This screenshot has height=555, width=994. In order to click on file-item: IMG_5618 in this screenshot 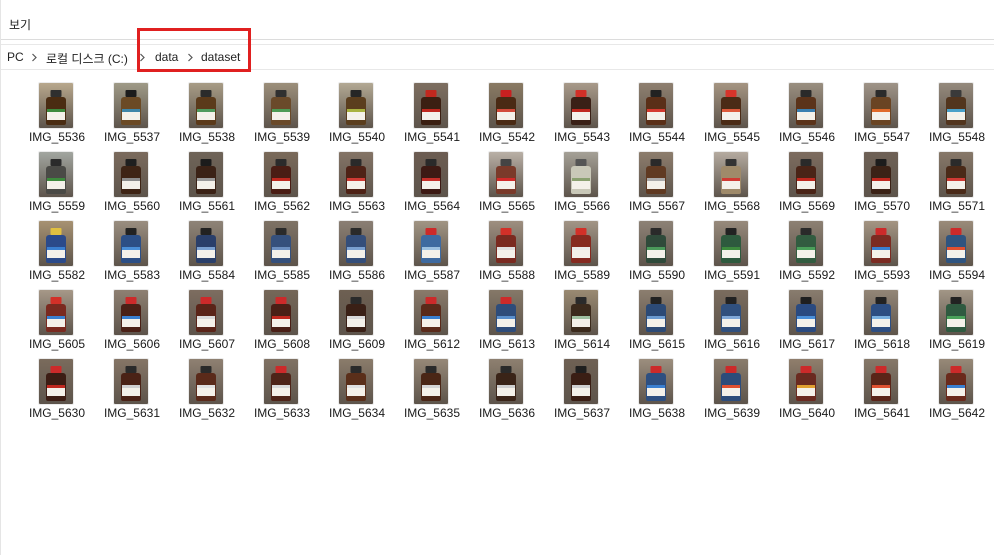, I will do `click(884, 321)`.